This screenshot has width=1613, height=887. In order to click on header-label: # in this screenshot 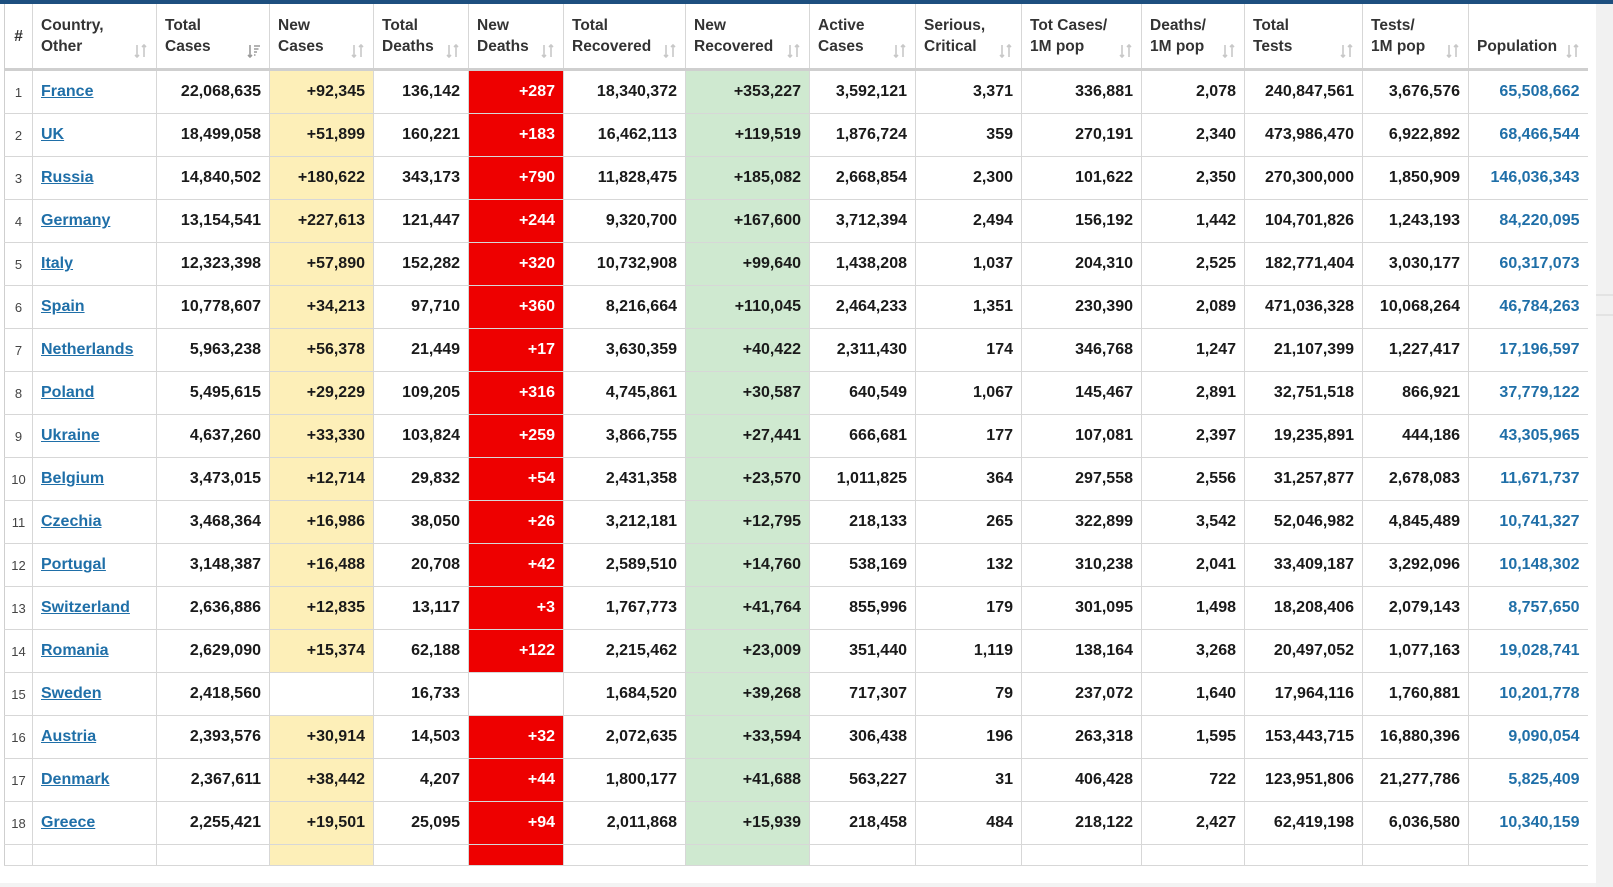, I will do `click(18, 36)`.